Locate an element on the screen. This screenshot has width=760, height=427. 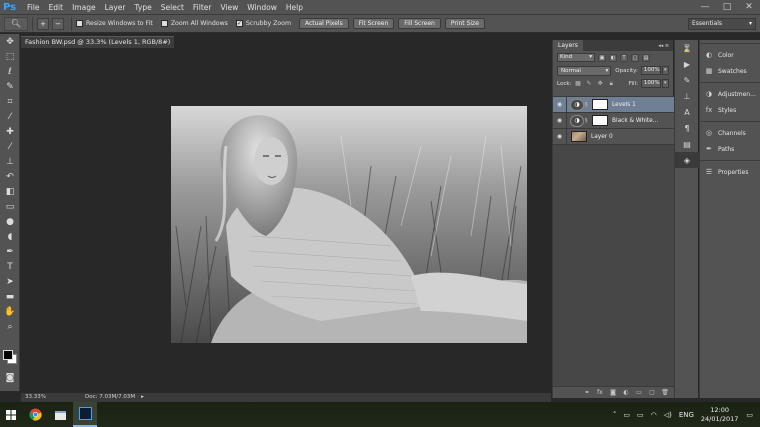
menu-image: Image is located at coordinates (84, 7).